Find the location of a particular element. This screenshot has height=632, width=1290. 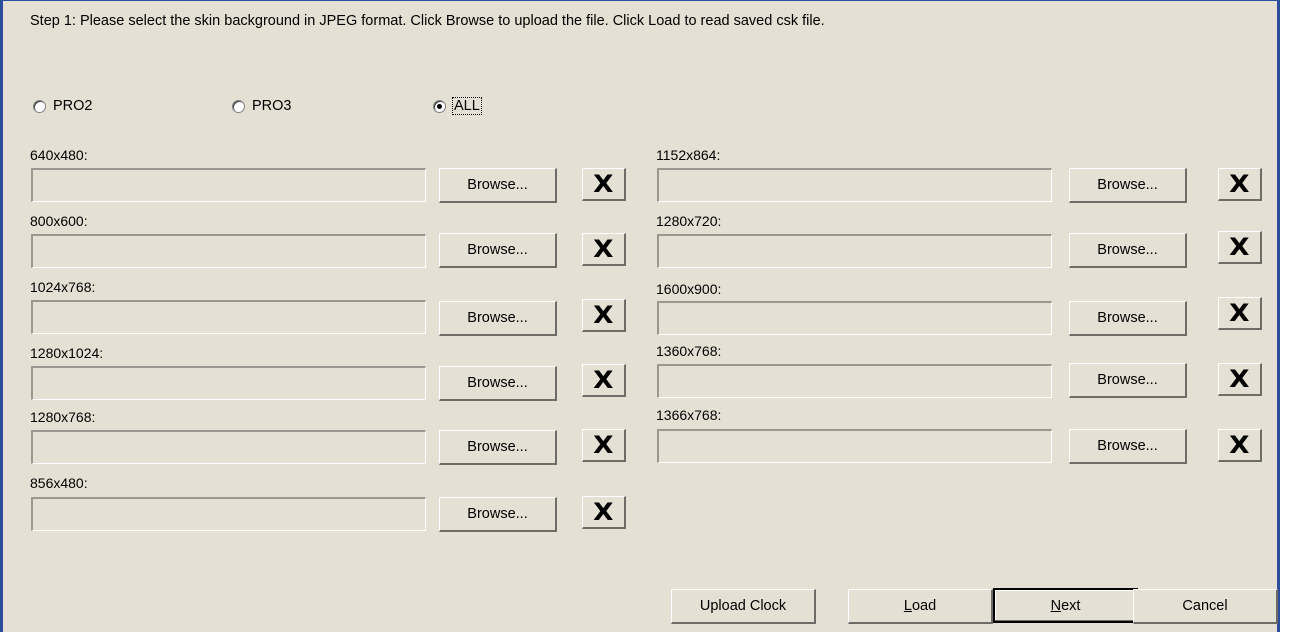

clear-button-1360x768: X is located at coordinates (1240, 379).